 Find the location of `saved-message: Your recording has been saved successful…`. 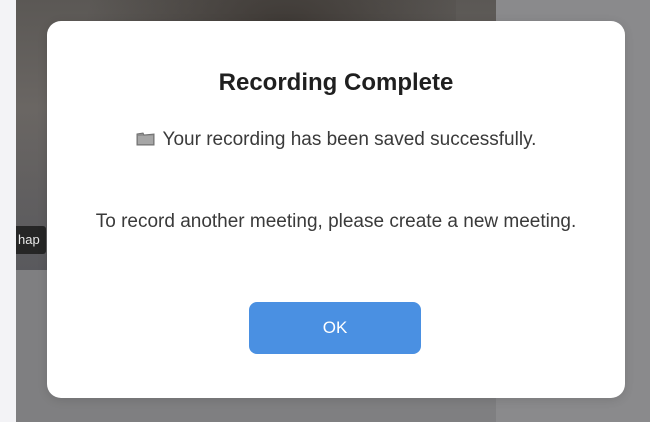

saved-message: Your recording has been saved successful… is located at coordinates (336, 140).